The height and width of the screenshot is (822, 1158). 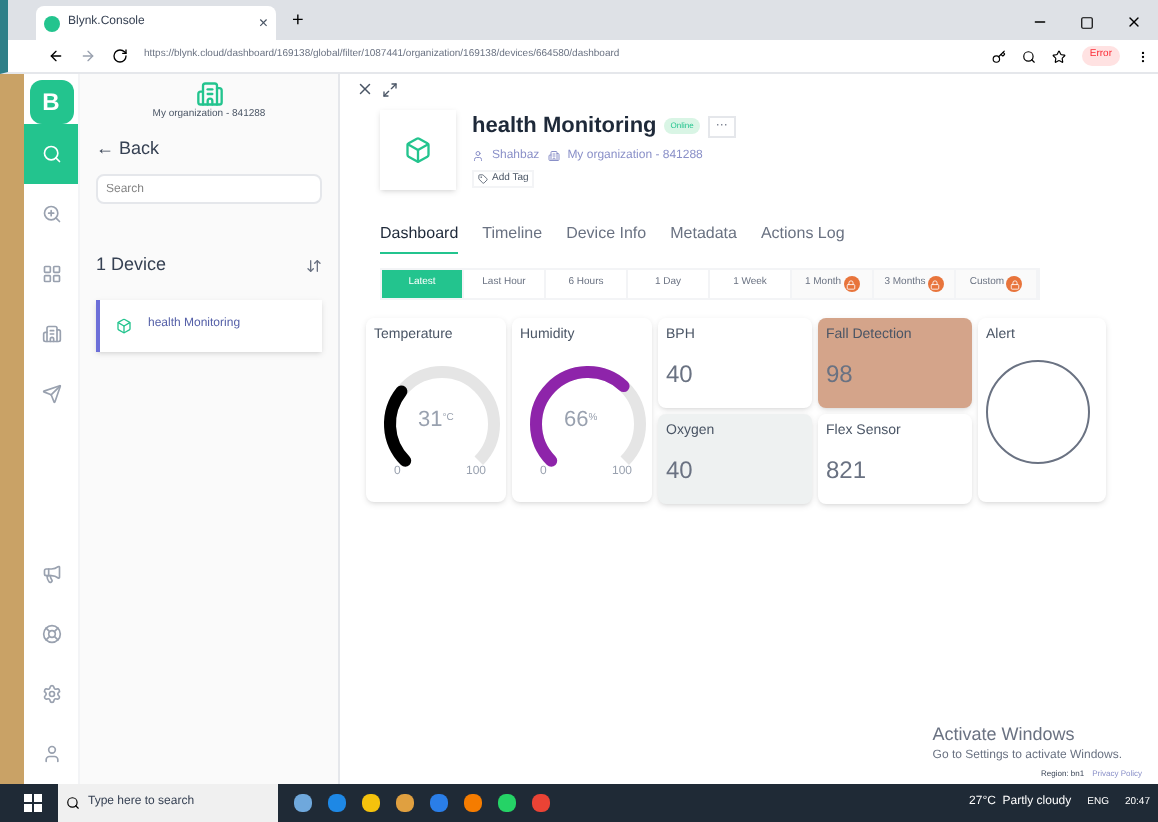 I want to click on menu-icon, so click(x=1143, y=56).